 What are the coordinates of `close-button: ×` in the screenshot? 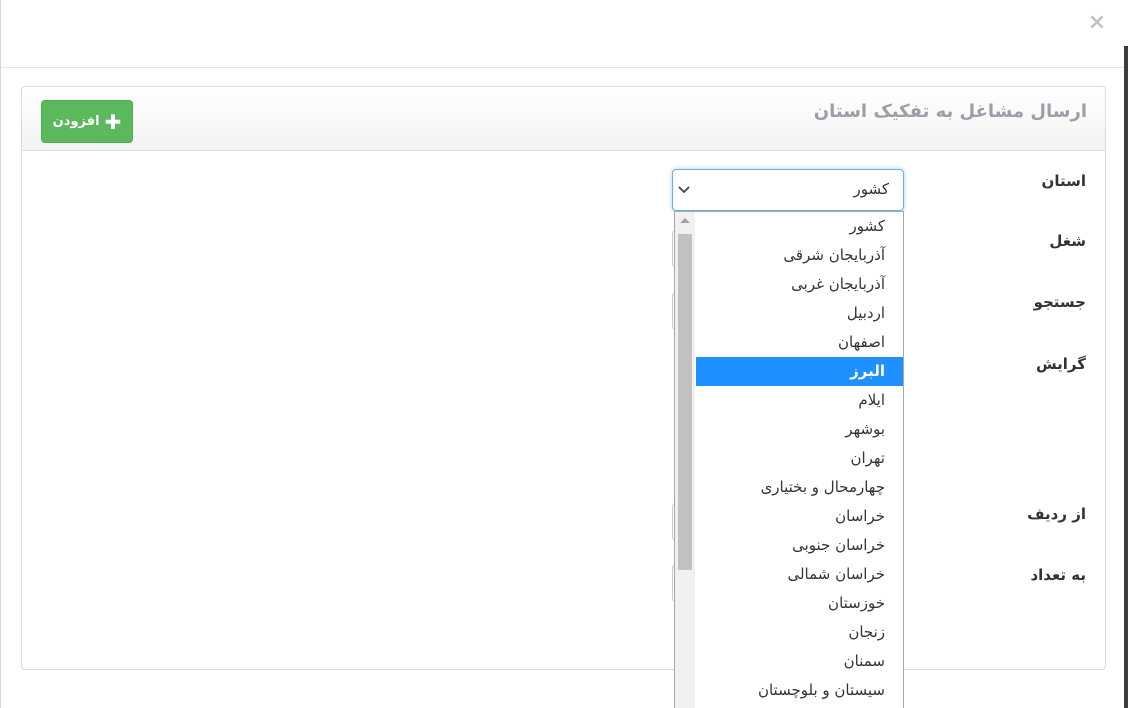 It's located at (1097, 23).